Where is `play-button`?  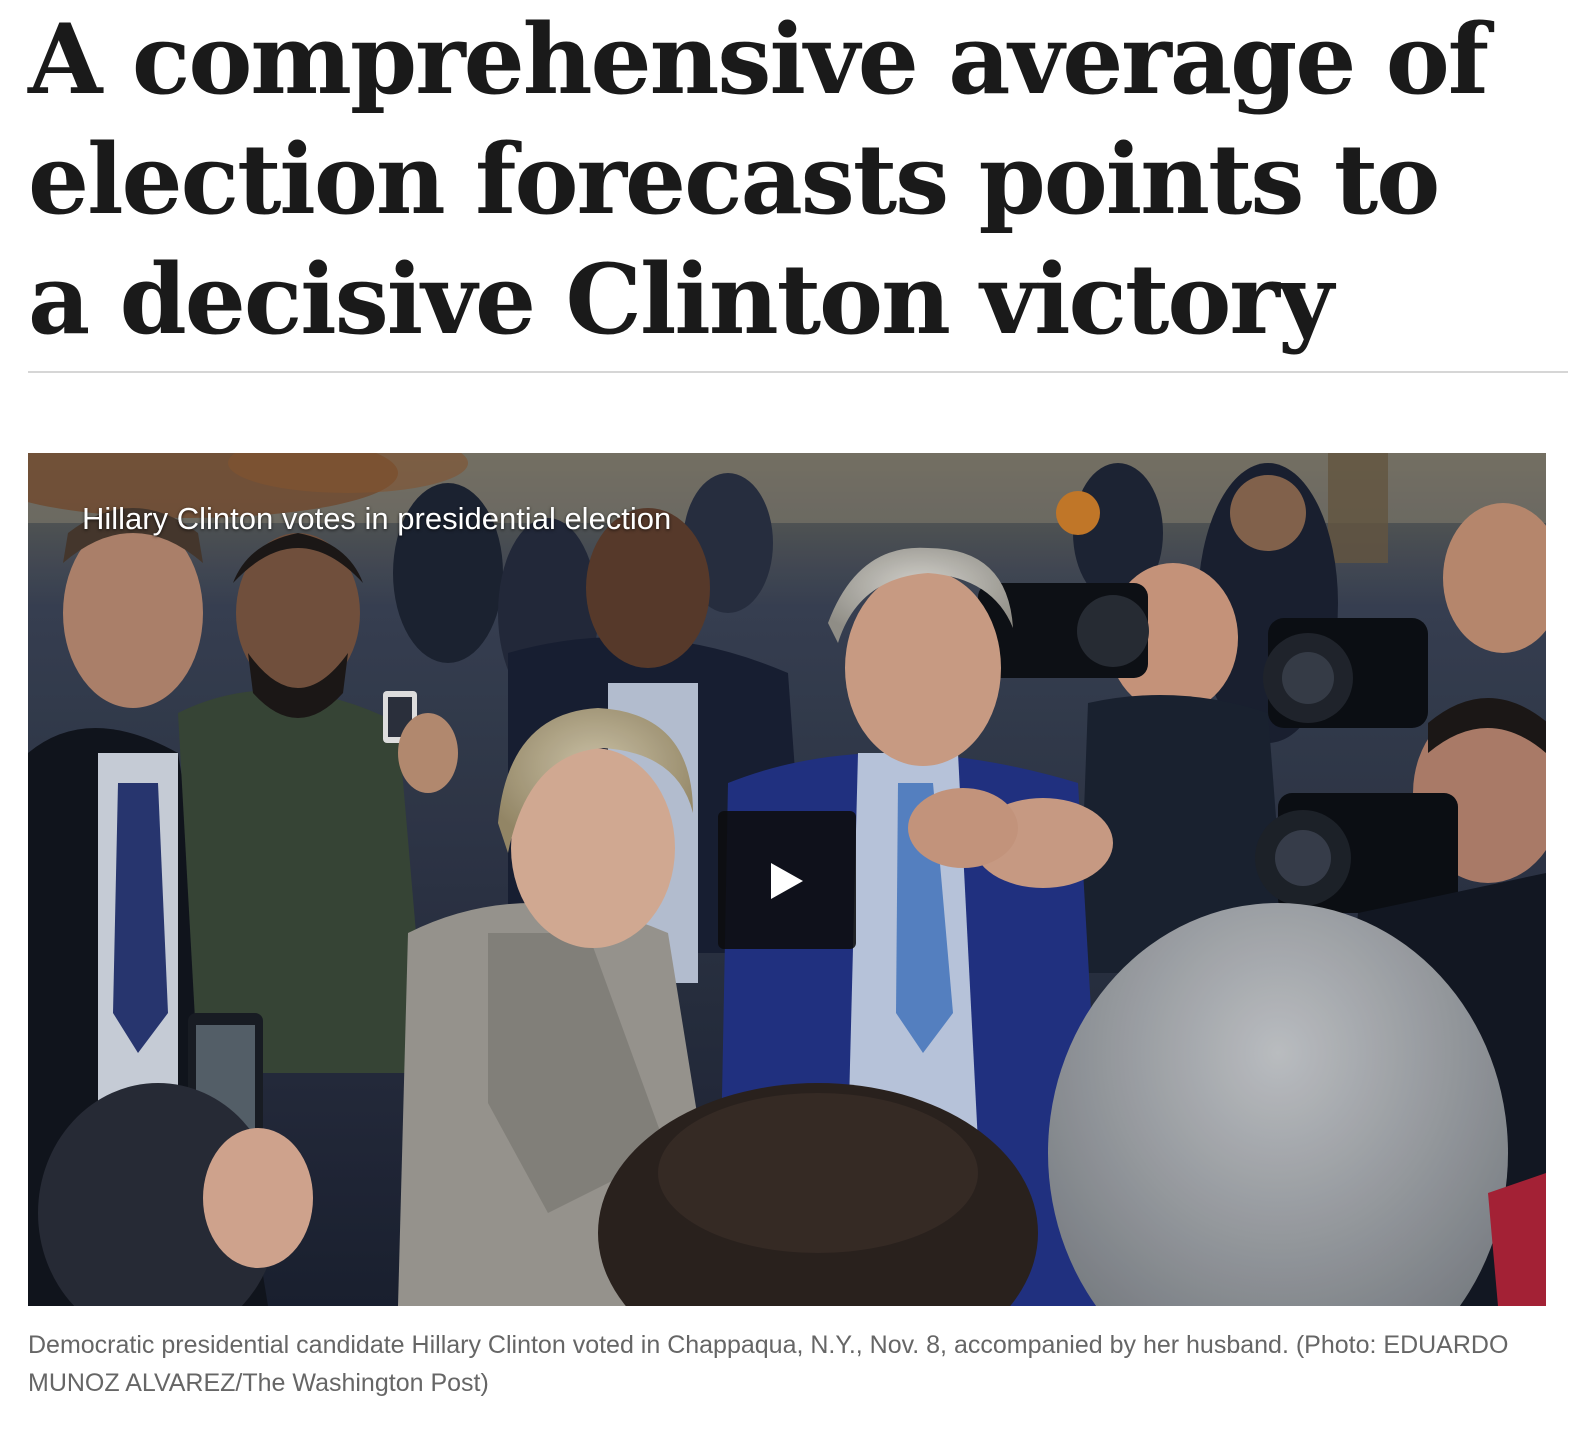 play-button is located at coordinates (787, 880).